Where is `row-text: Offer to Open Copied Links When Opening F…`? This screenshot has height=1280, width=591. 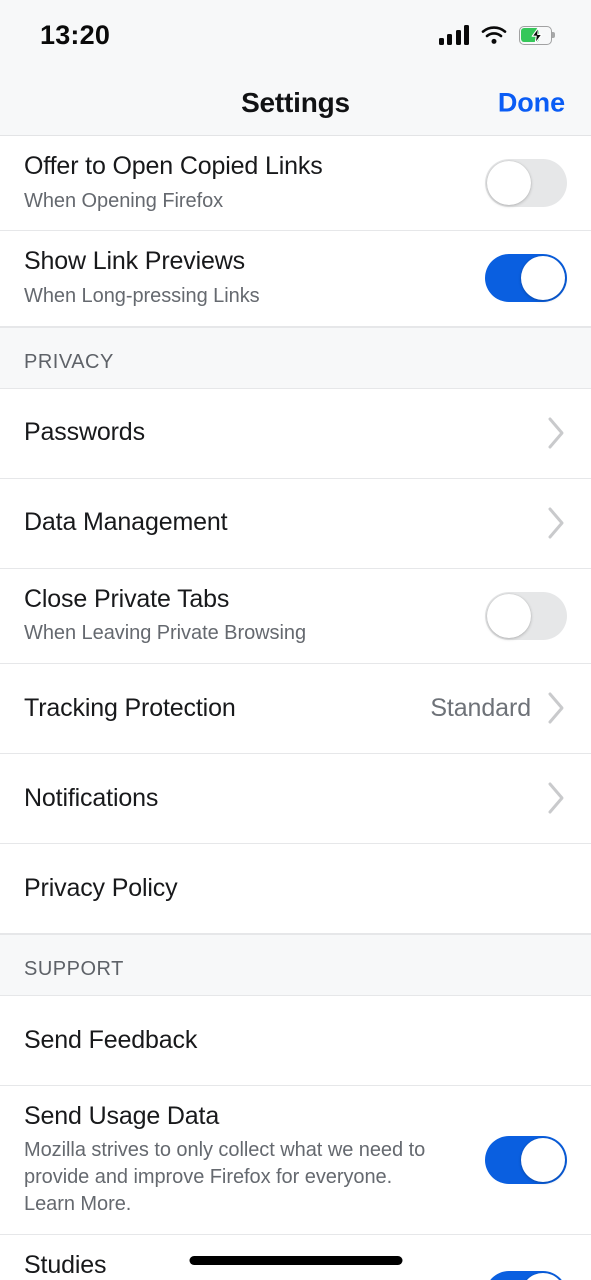
row-text: Offer to Open Copied Links When Opening F… is located at coordinates (247, 183).